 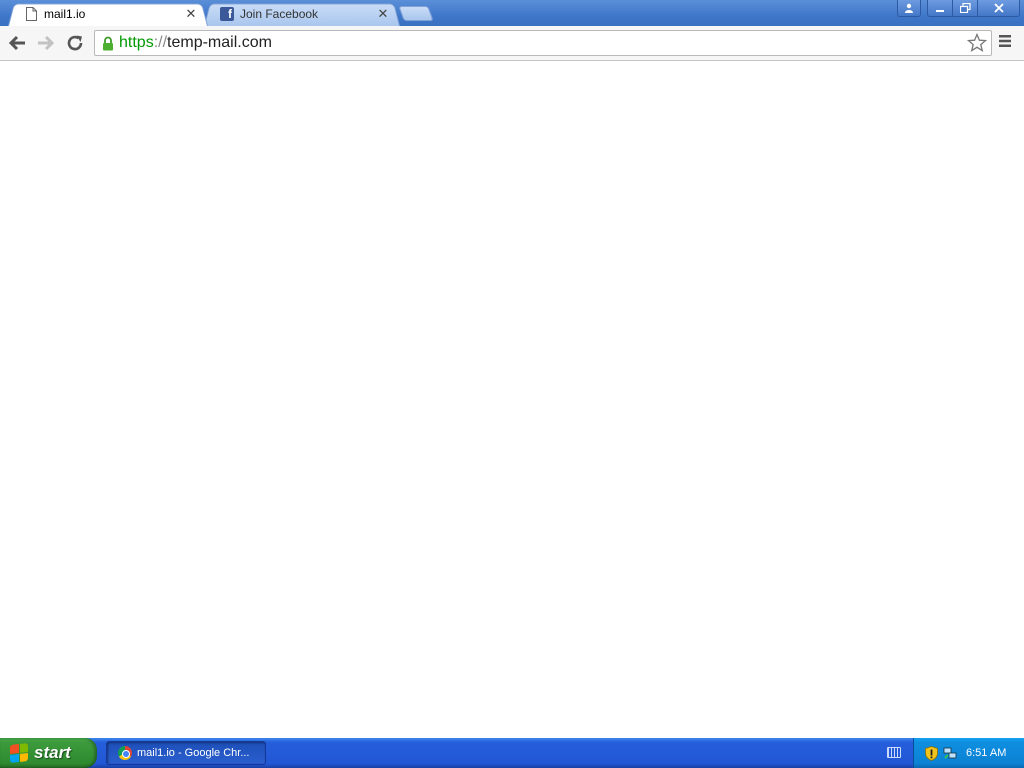 I want to click on restore-icon, so click(x=965, y=8).